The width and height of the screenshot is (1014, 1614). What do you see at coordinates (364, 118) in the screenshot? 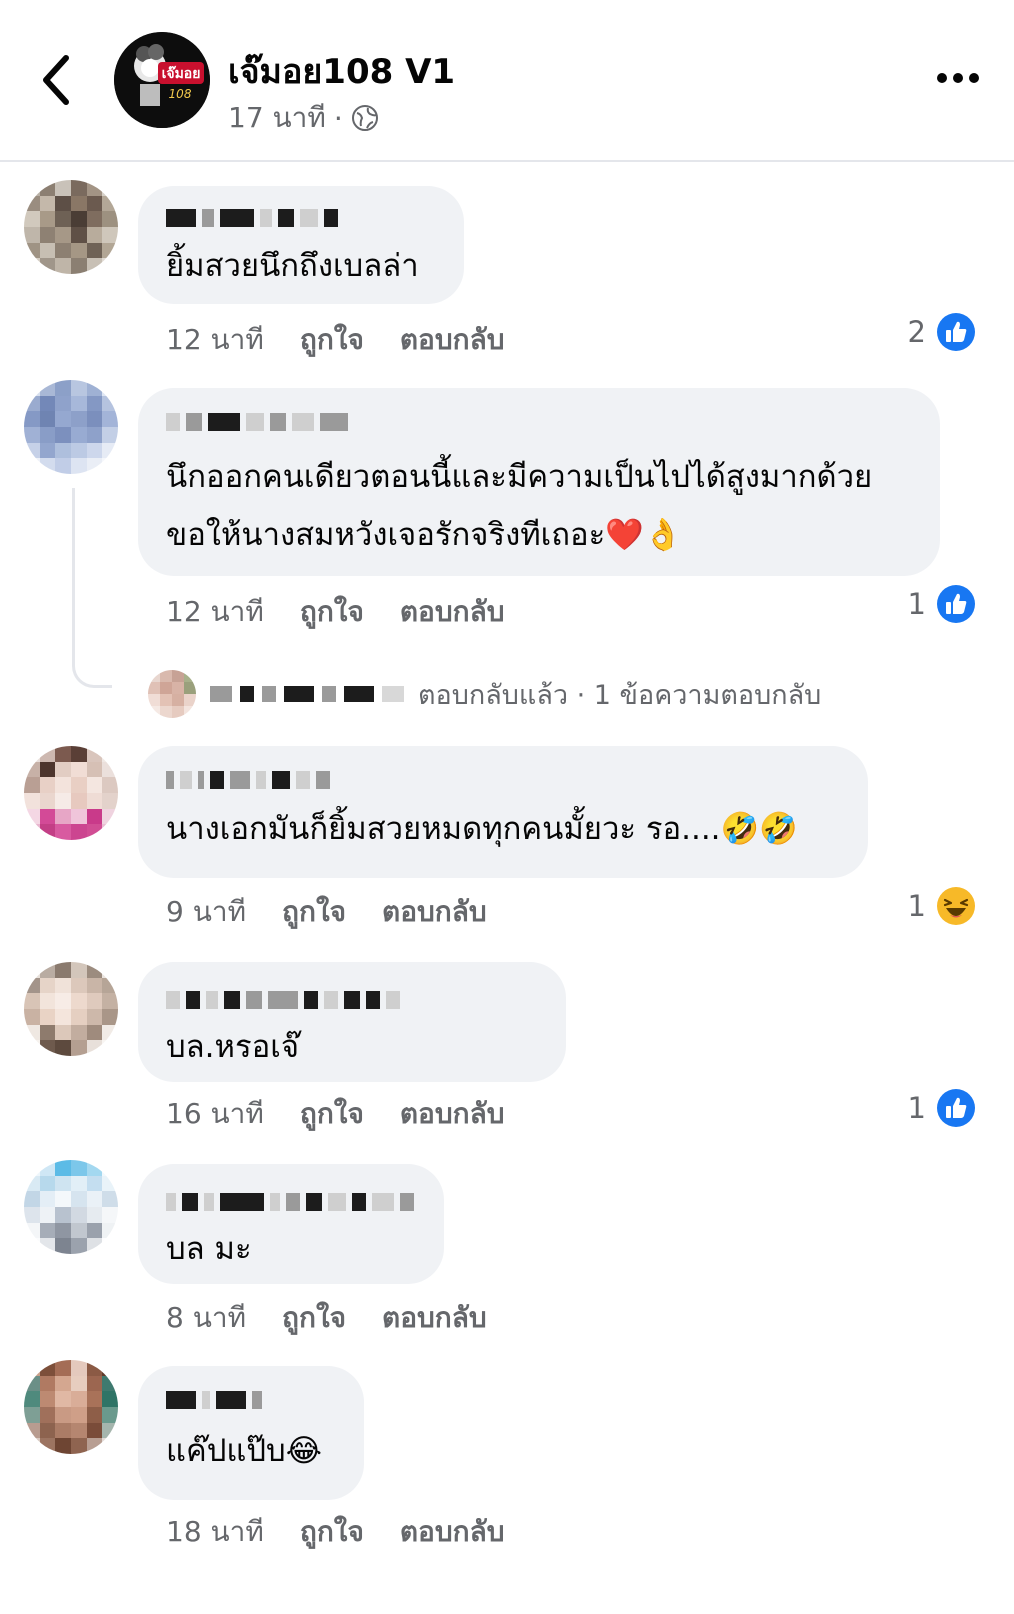
I see `globe-icon` at bounding box center [364, 118].